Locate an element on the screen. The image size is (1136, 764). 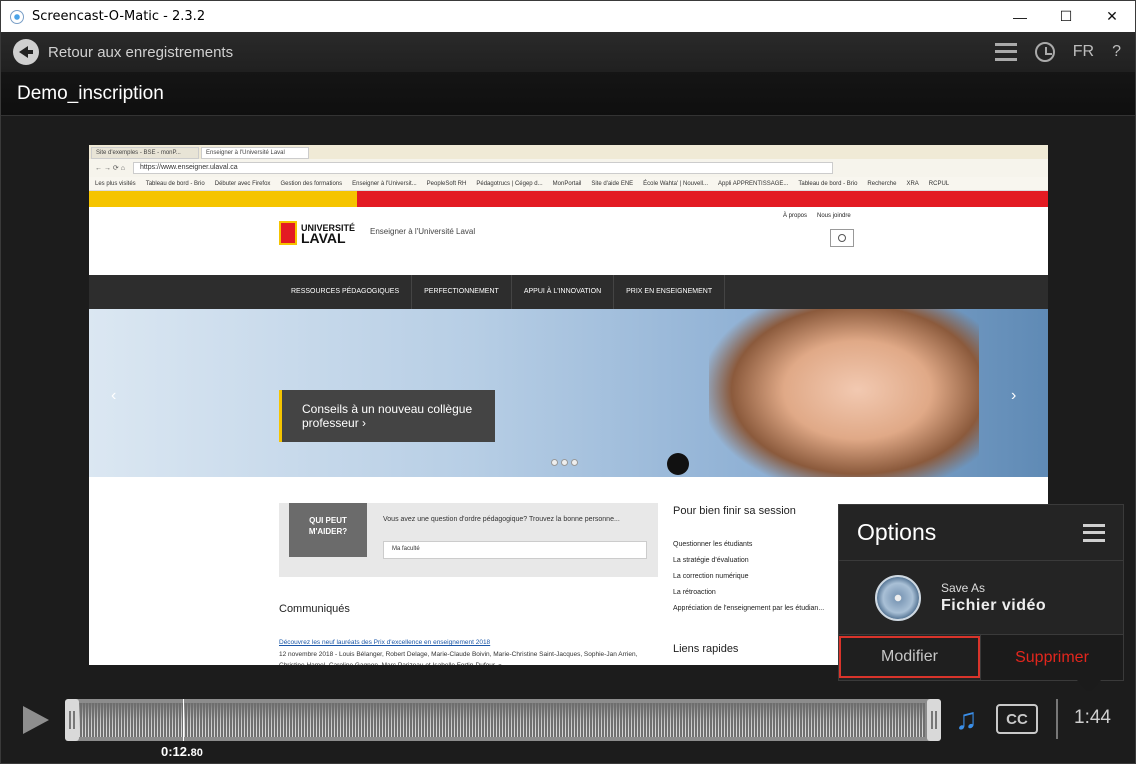
side-title: Pour bien finir sa session is located at coordinates (734, 511).